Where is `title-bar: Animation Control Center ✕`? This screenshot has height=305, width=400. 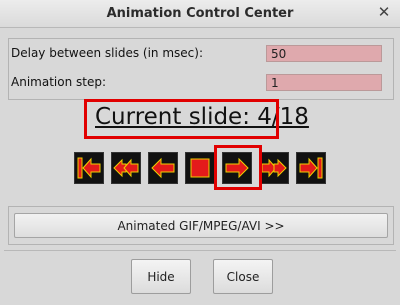
title-bar: Animation Control Center ✕ is located at coordinates (200, 14).